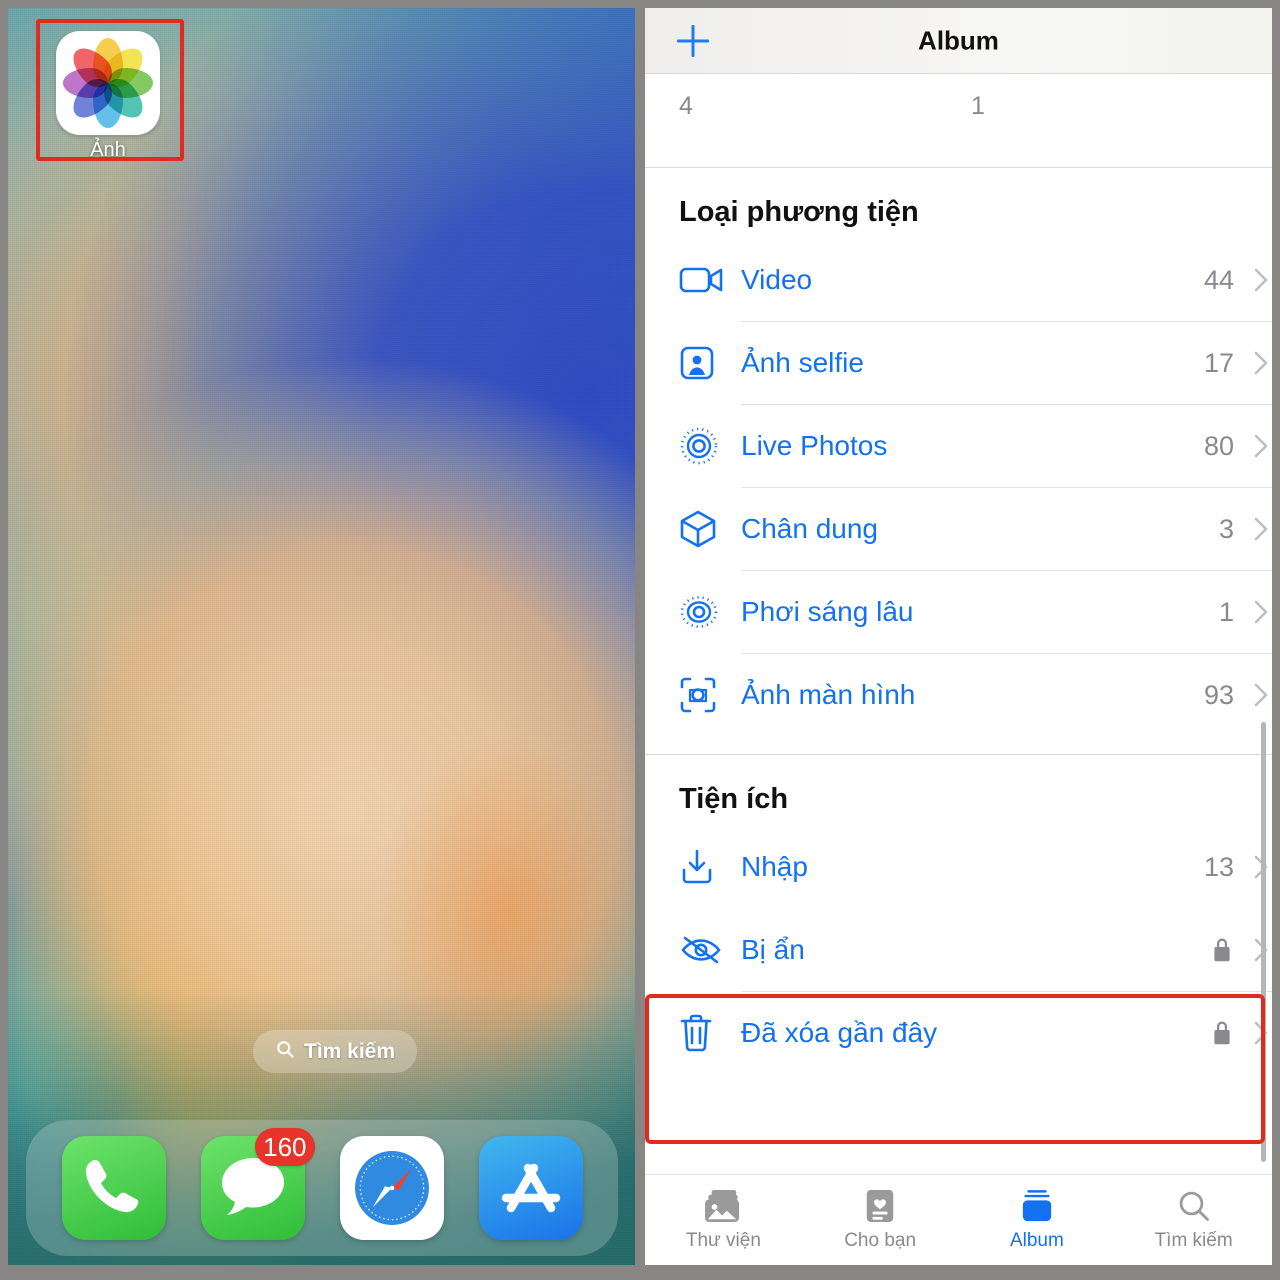  What do you see at coordinates (827, 611) in the screenshot?
I see `row-label: Phơi sáng lâu` at bounding box center [827, 611].